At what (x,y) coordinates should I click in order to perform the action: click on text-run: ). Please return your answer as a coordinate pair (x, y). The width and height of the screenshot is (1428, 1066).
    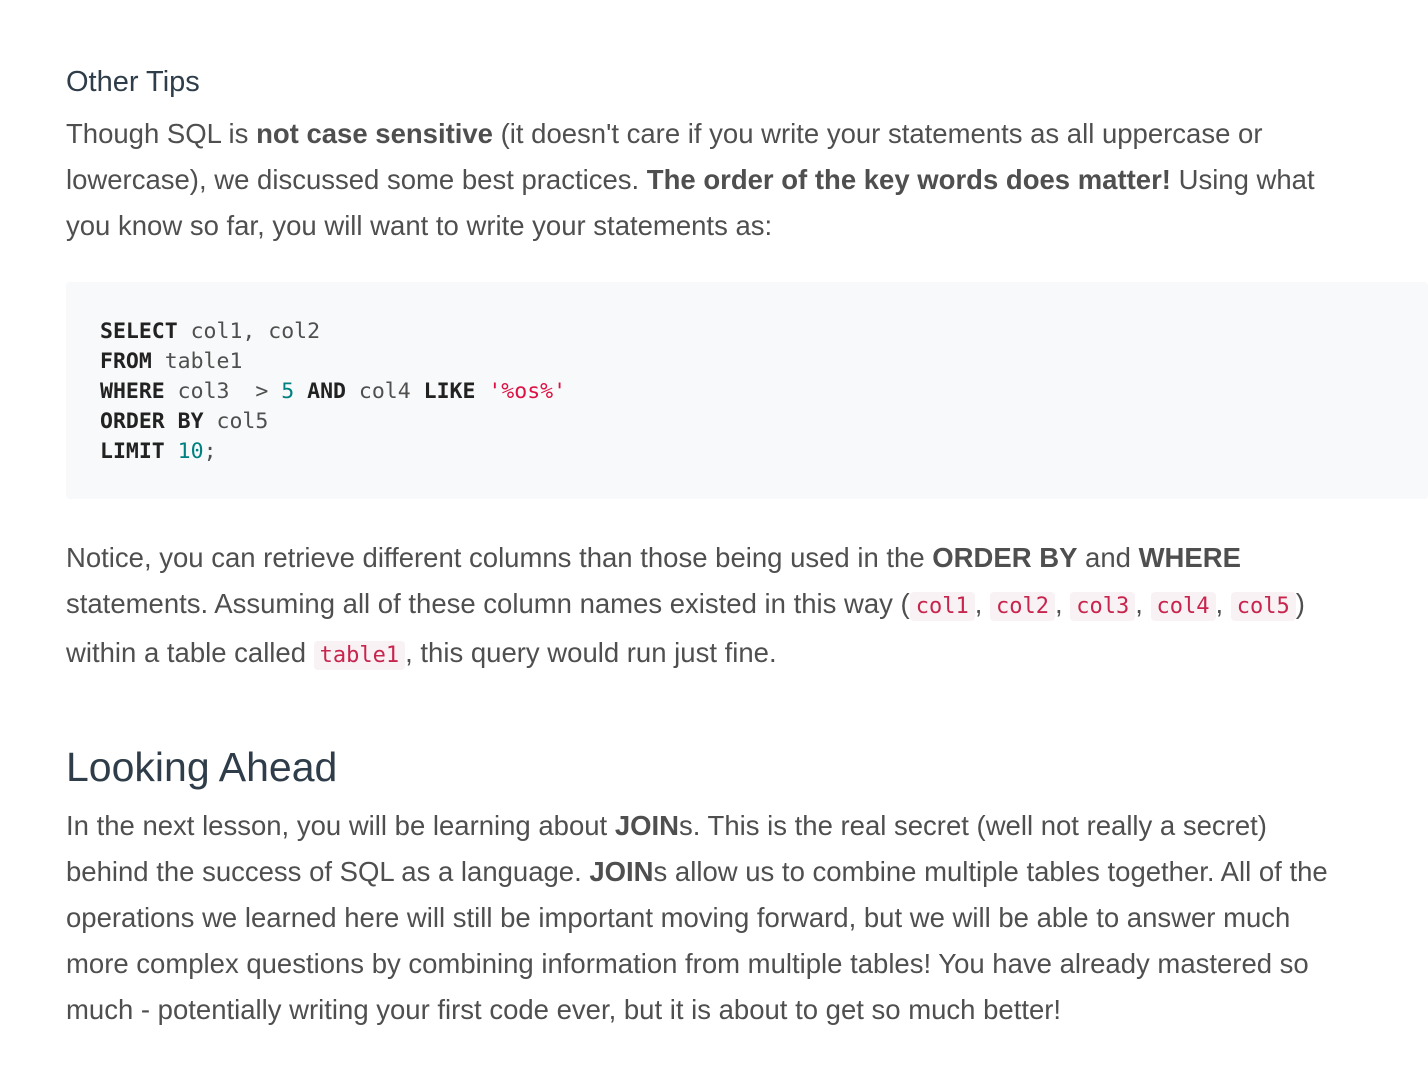
    Looking at the image, I should click on (1300, 603).